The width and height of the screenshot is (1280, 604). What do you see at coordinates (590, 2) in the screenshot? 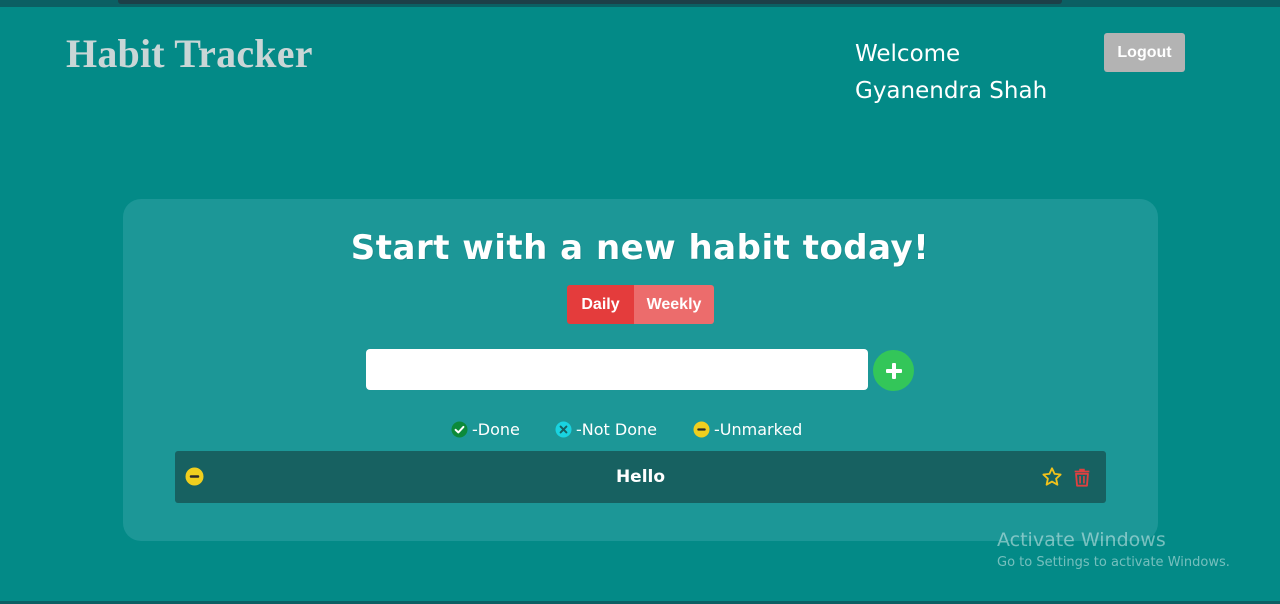
I see `browser-tab-strip` at bounding box center [590, 2].